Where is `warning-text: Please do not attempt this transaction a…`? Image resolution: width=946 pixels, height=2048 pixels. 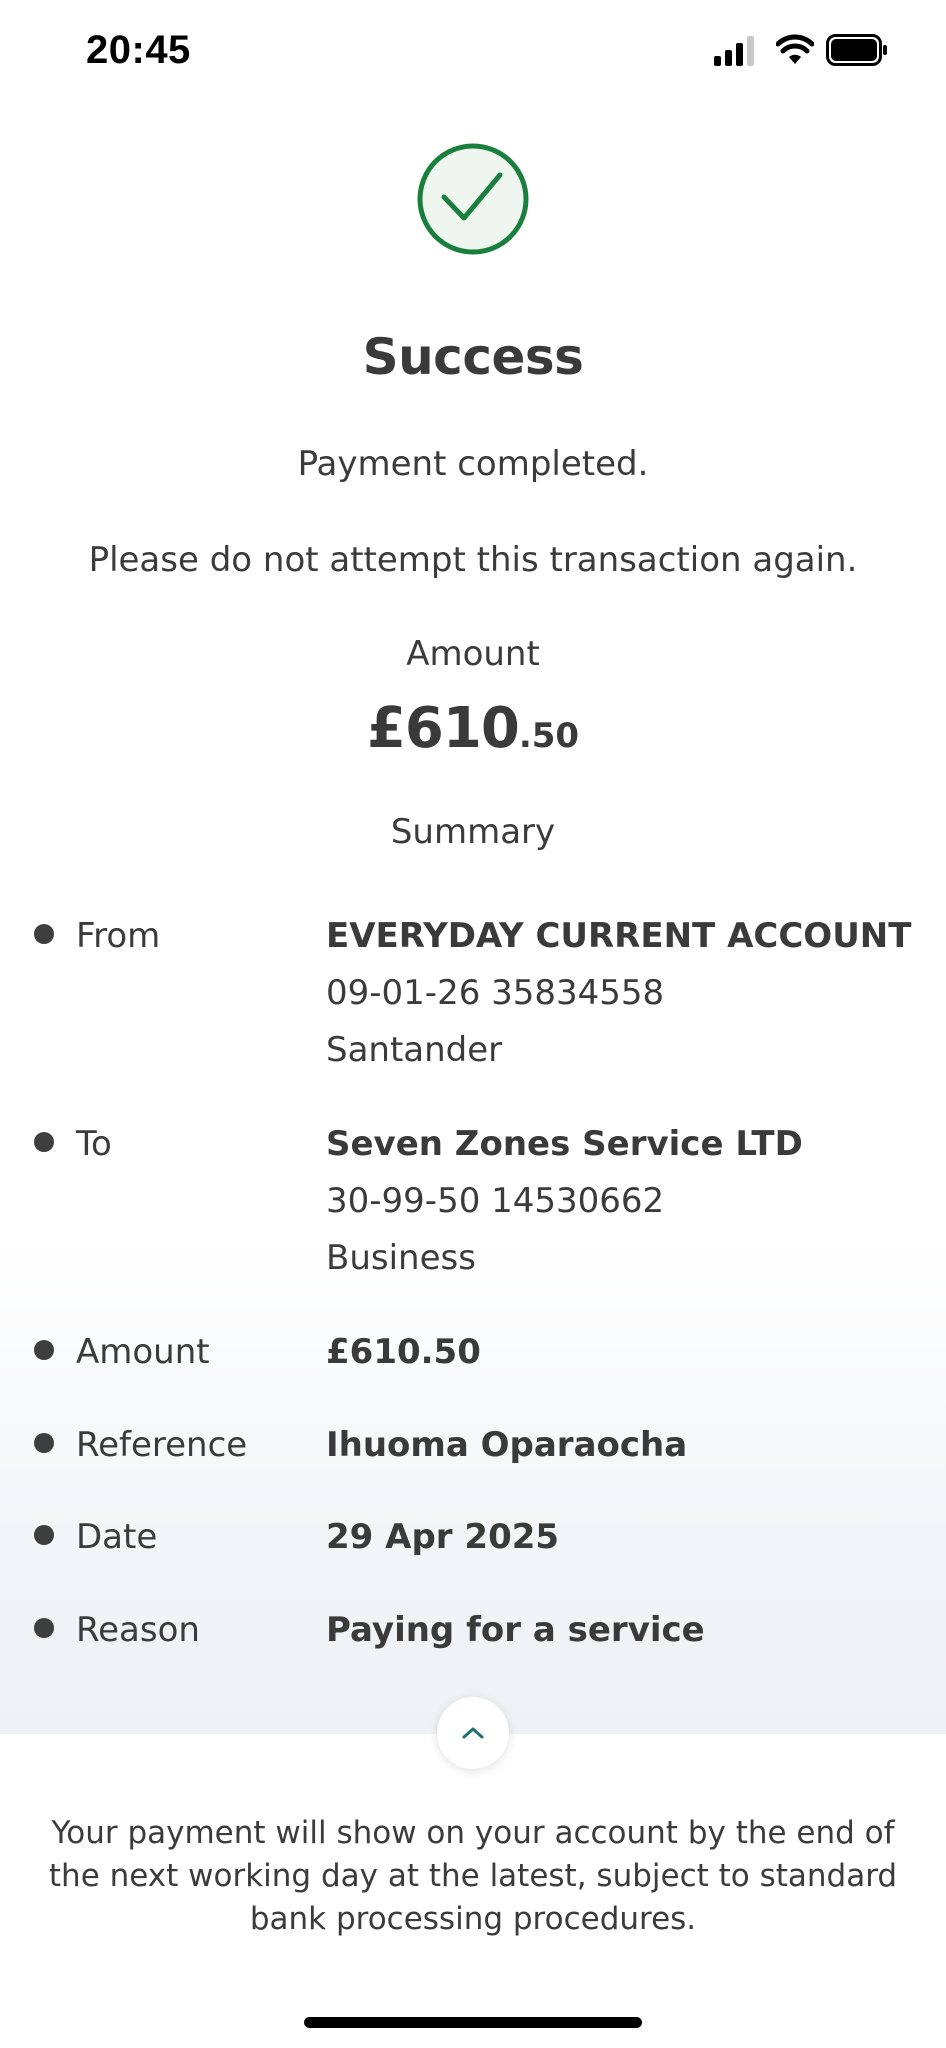
warning-text: Please do not attempt this transaction a… is located at coordinates (473, 560).